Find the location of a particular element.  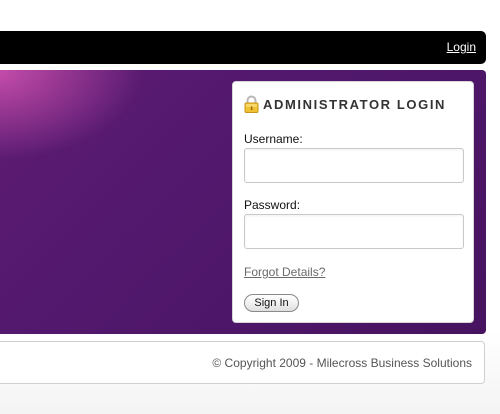

password-input is located at coordinates (354, 231).